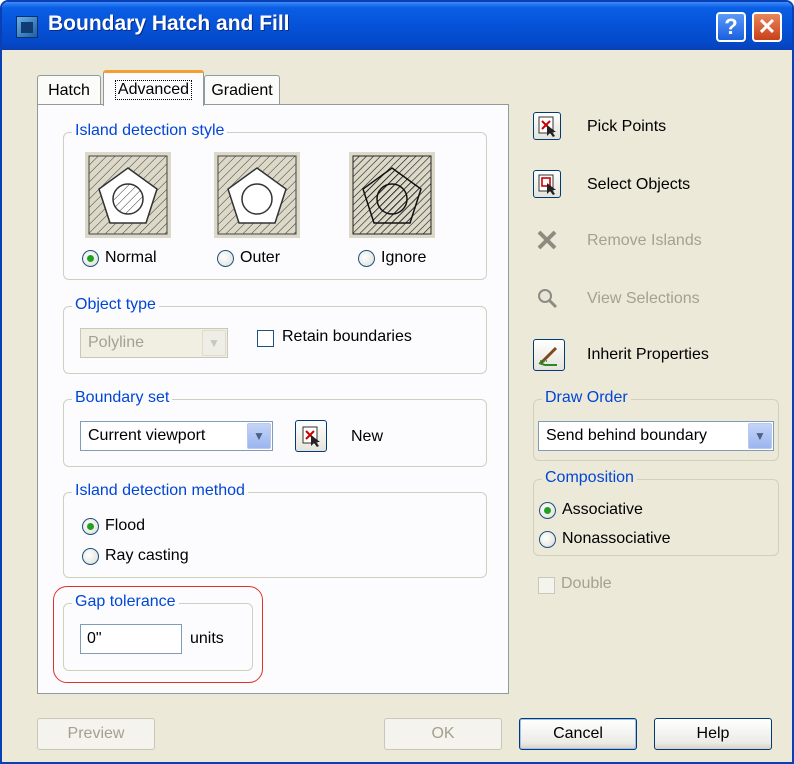 This screenshot has width=794, height=764. I want to click on boundary-set-select: Current viewport ▼, so click(176, 436).